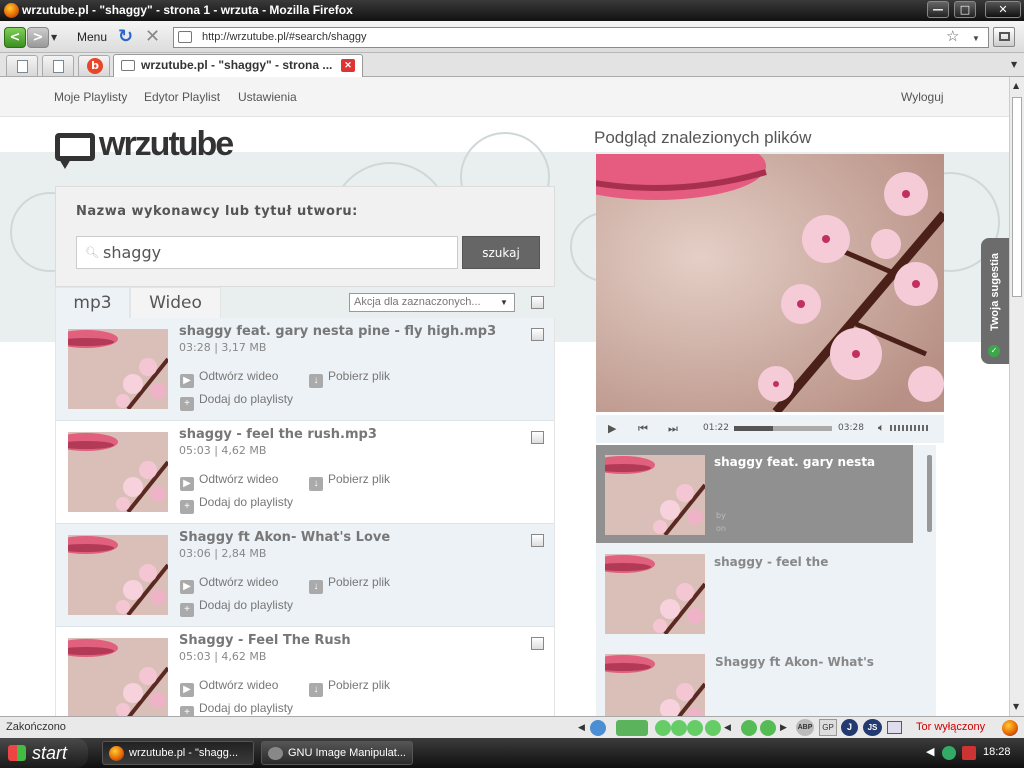  I want to click on tray-network-icon, so click(949, 753).